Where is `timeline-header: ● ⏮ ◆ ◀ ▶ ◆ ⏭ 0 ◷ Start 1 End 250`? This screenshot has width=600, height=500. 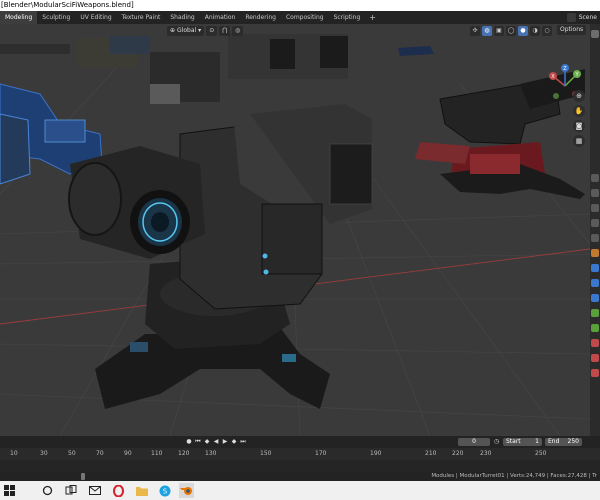
timeline-header: ● ⏮ ◆ ◀ ▶ ◆ ⏭ 0 ◷ Start 1 End 250 is located at coordinates (300, 442).